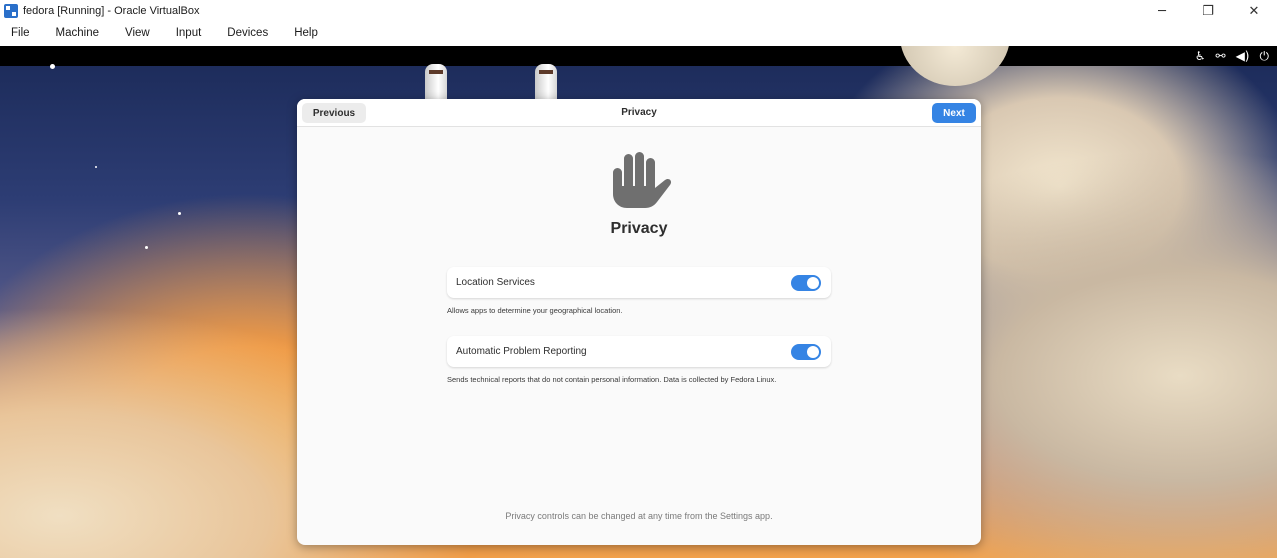 The width and height of the screenshot is (1277, 558). Describe the element at coordinates (639, 228) in the screenshot. I see `page-title: Privacy` at that location.